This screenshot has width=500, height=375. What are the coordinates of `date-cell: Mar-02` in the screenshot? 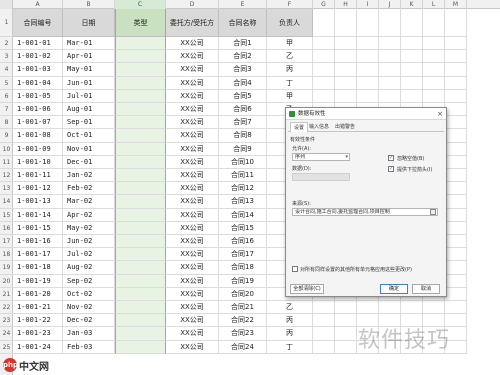 It's located at (89, 202).